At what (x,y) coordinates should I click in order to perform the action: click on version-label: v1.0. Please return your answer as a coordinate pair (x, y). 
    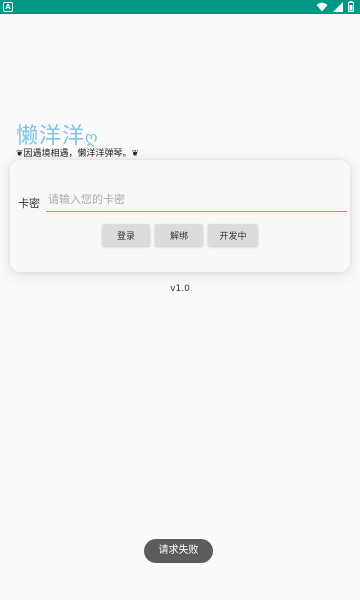
    Looking at the image, I should click on (180, 289).